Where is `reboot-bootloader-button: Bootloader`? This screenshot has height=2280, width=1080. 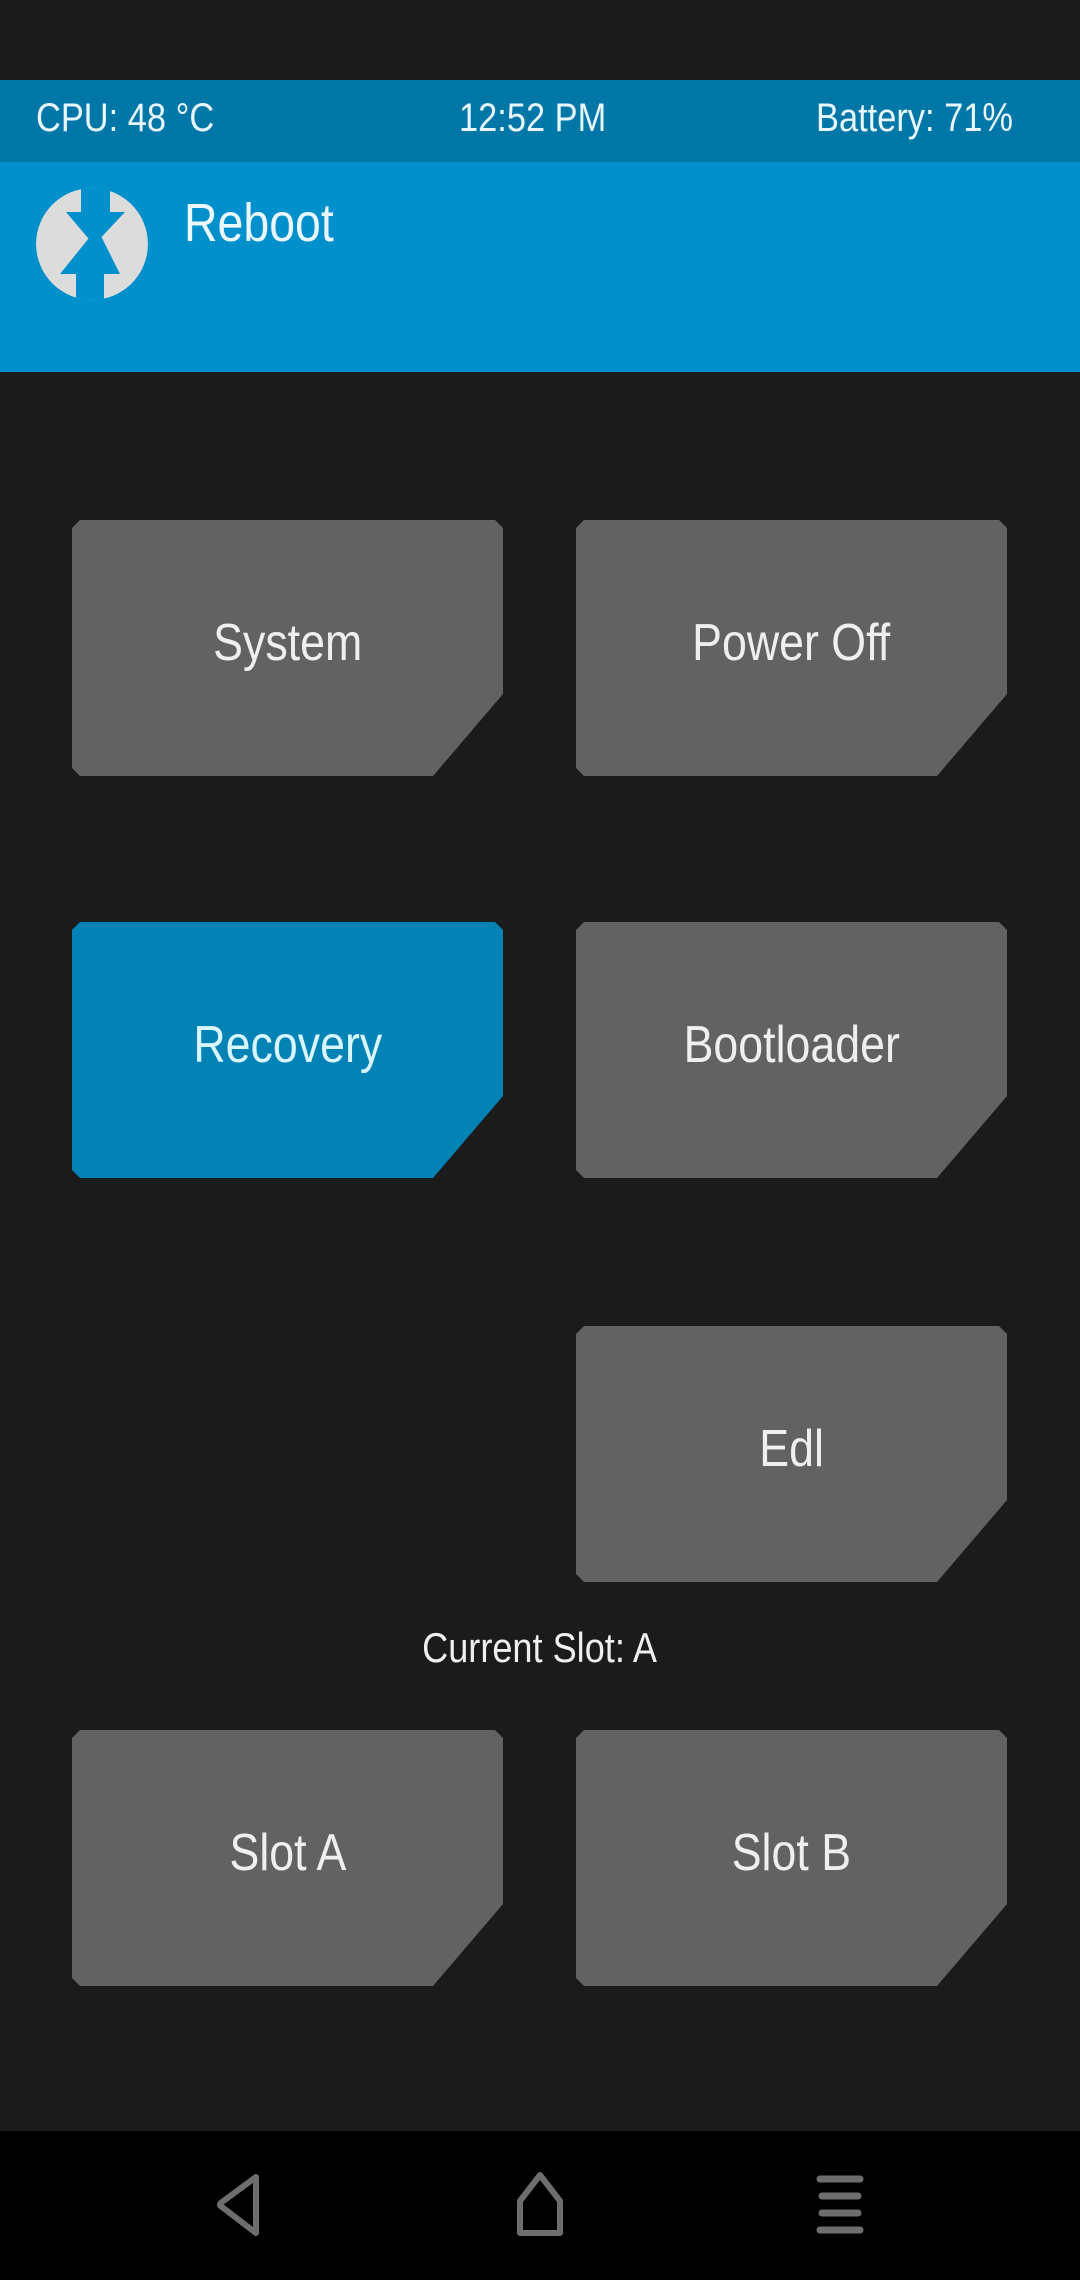 reboot-bootloader-button: Bootloader is located at coordinates (791, 1050).